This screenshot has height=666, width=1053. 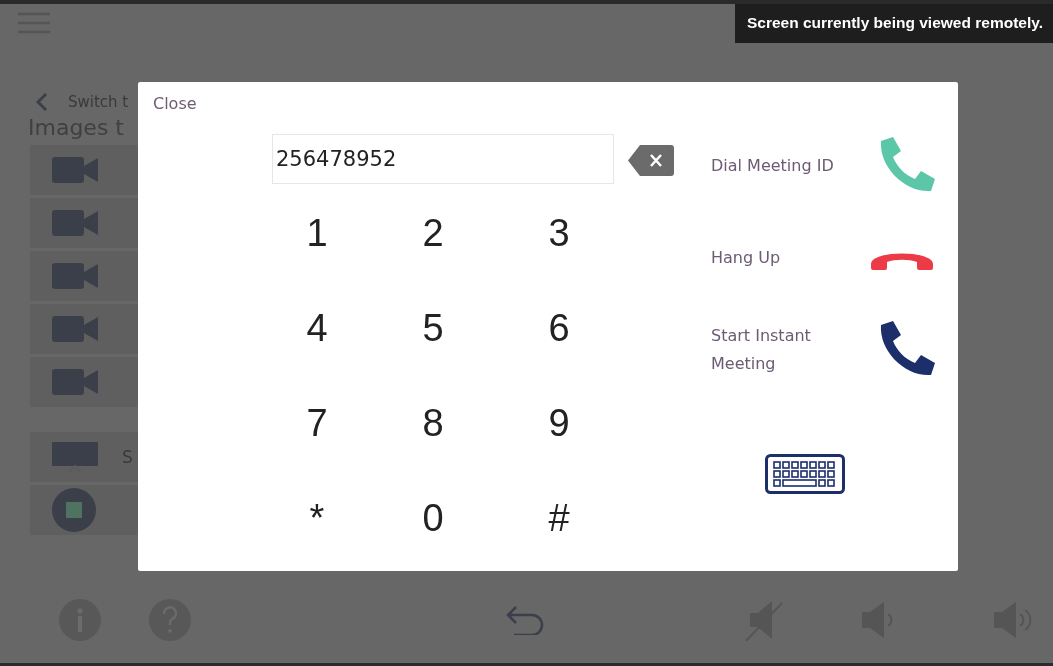 What do you see at coordinates (317, 233) in the screenshot?
I see `keypad-key: 1` at bounding box center [317, 233].